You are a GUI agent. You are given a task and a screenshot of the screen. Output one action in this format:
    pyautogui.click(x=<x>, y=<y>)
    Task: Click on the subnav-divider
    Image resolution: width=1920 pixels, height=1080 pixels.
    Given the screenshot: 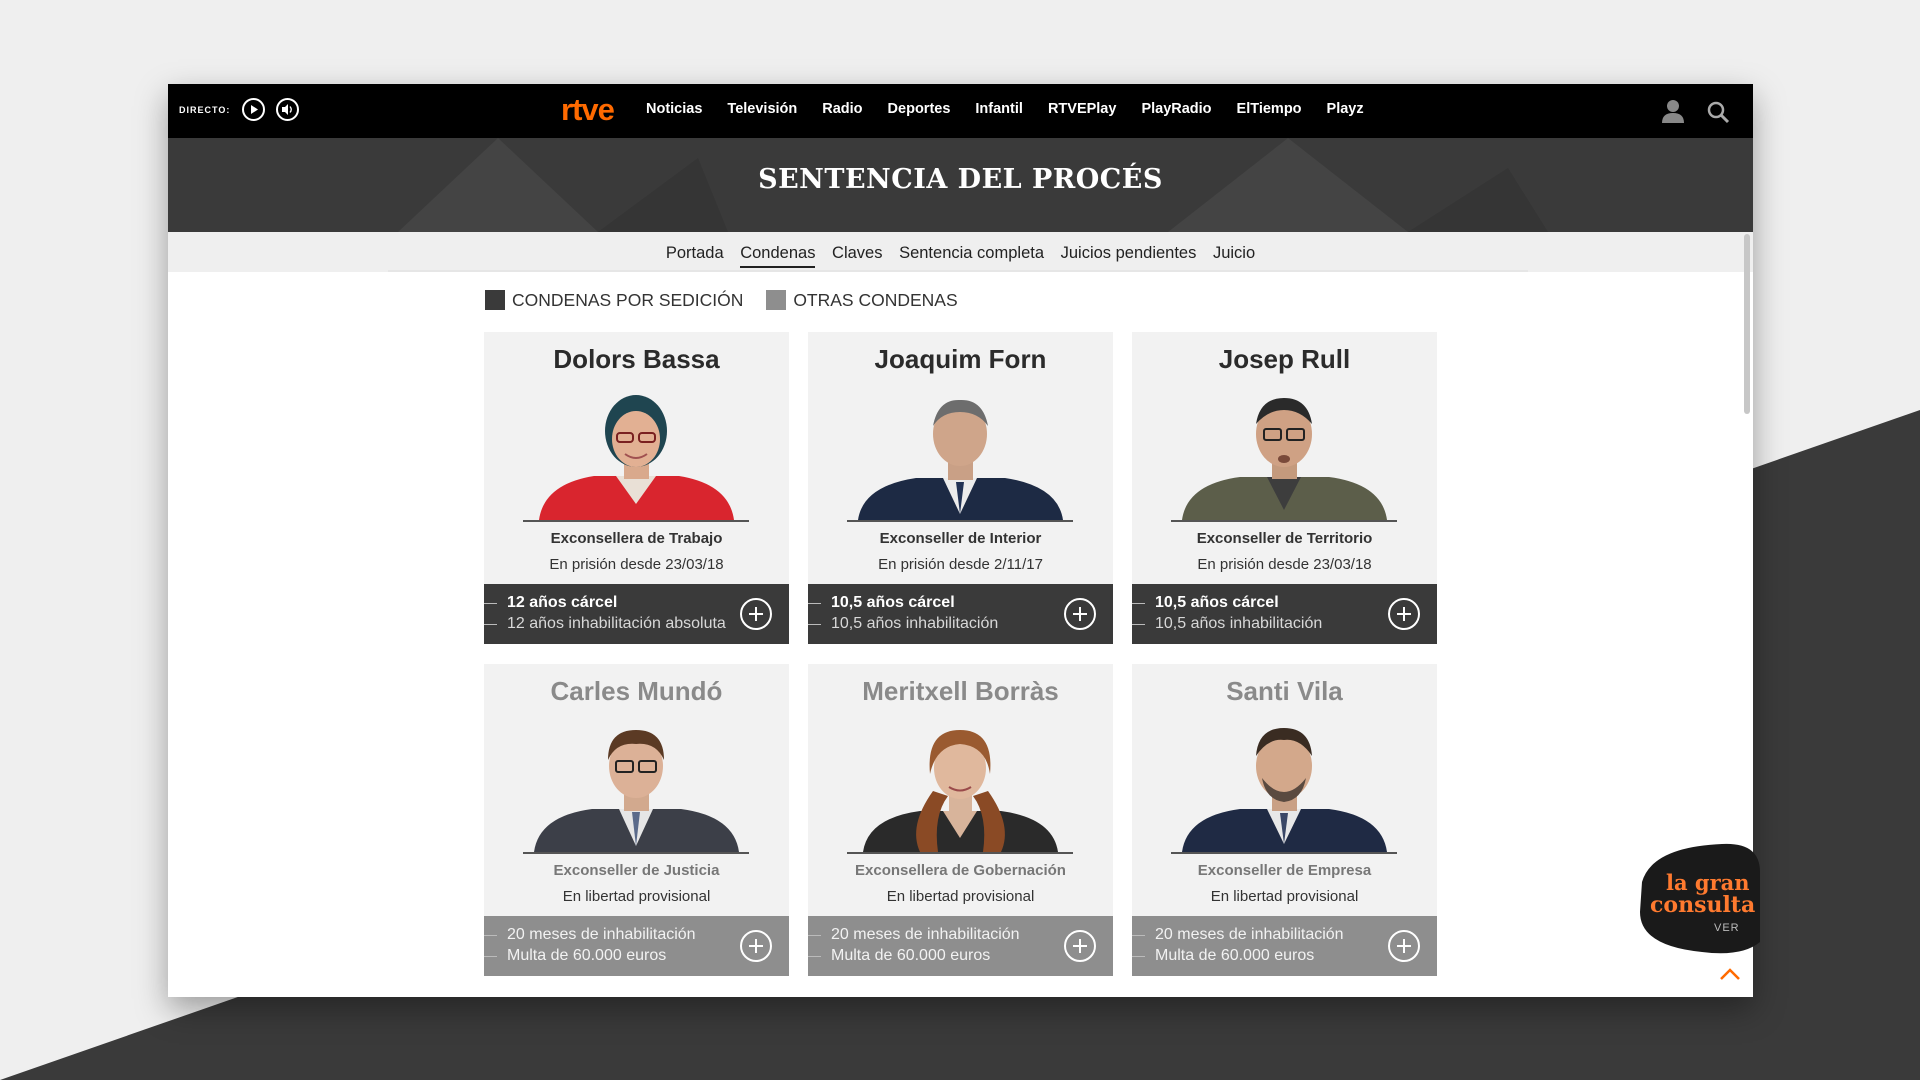 What is the action you would take?
    pyautogui.click(x=958, y=271)
    